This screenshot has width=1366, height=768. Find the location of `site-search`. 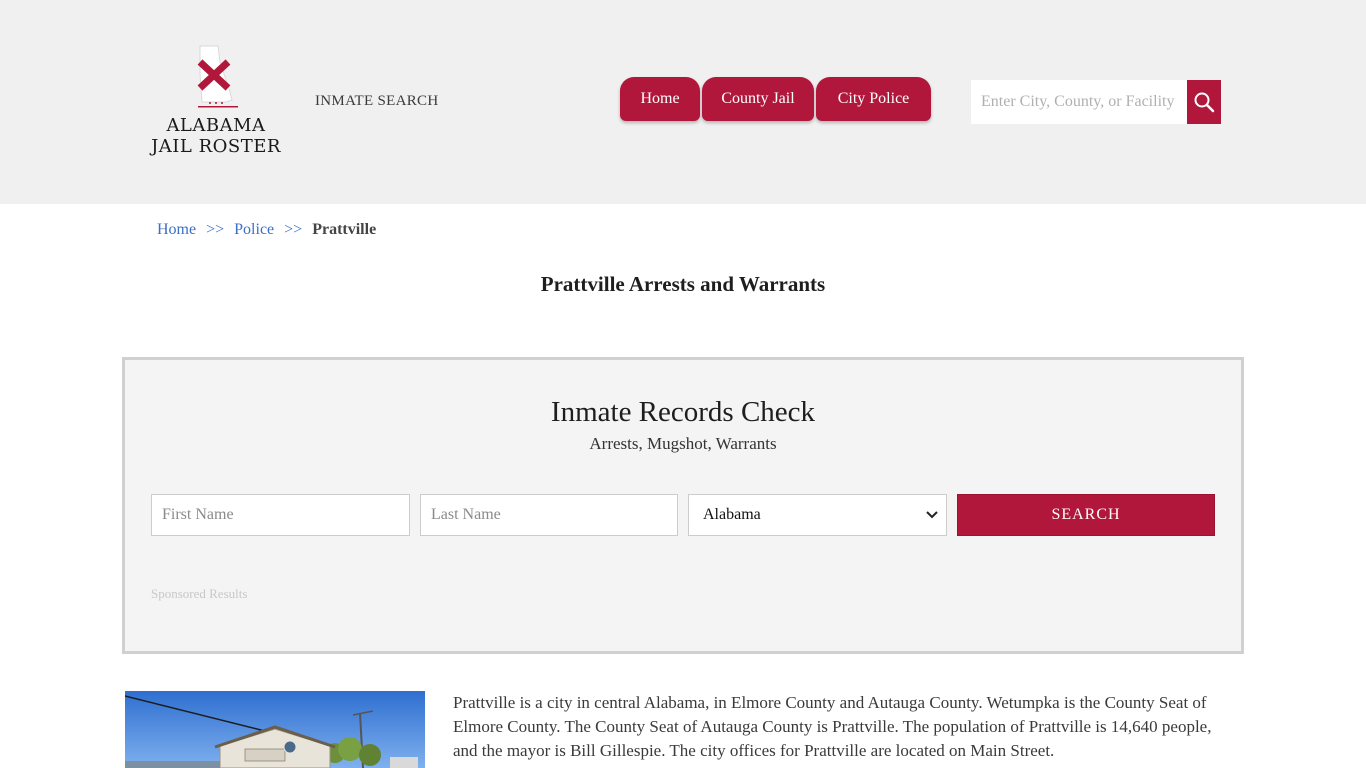

site-search is located at coordinates (1096, 102).